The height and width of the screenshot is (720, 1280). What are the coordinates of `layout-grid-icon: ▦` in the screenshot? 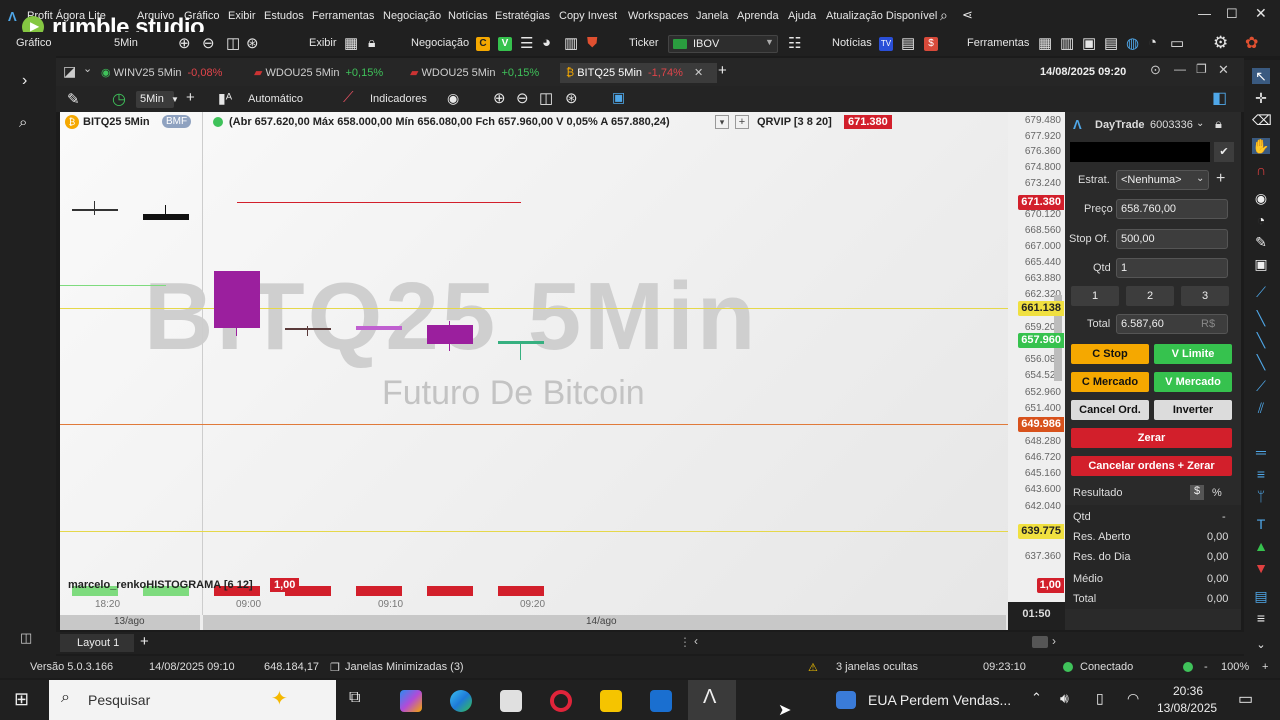 It's located at (351, 43).